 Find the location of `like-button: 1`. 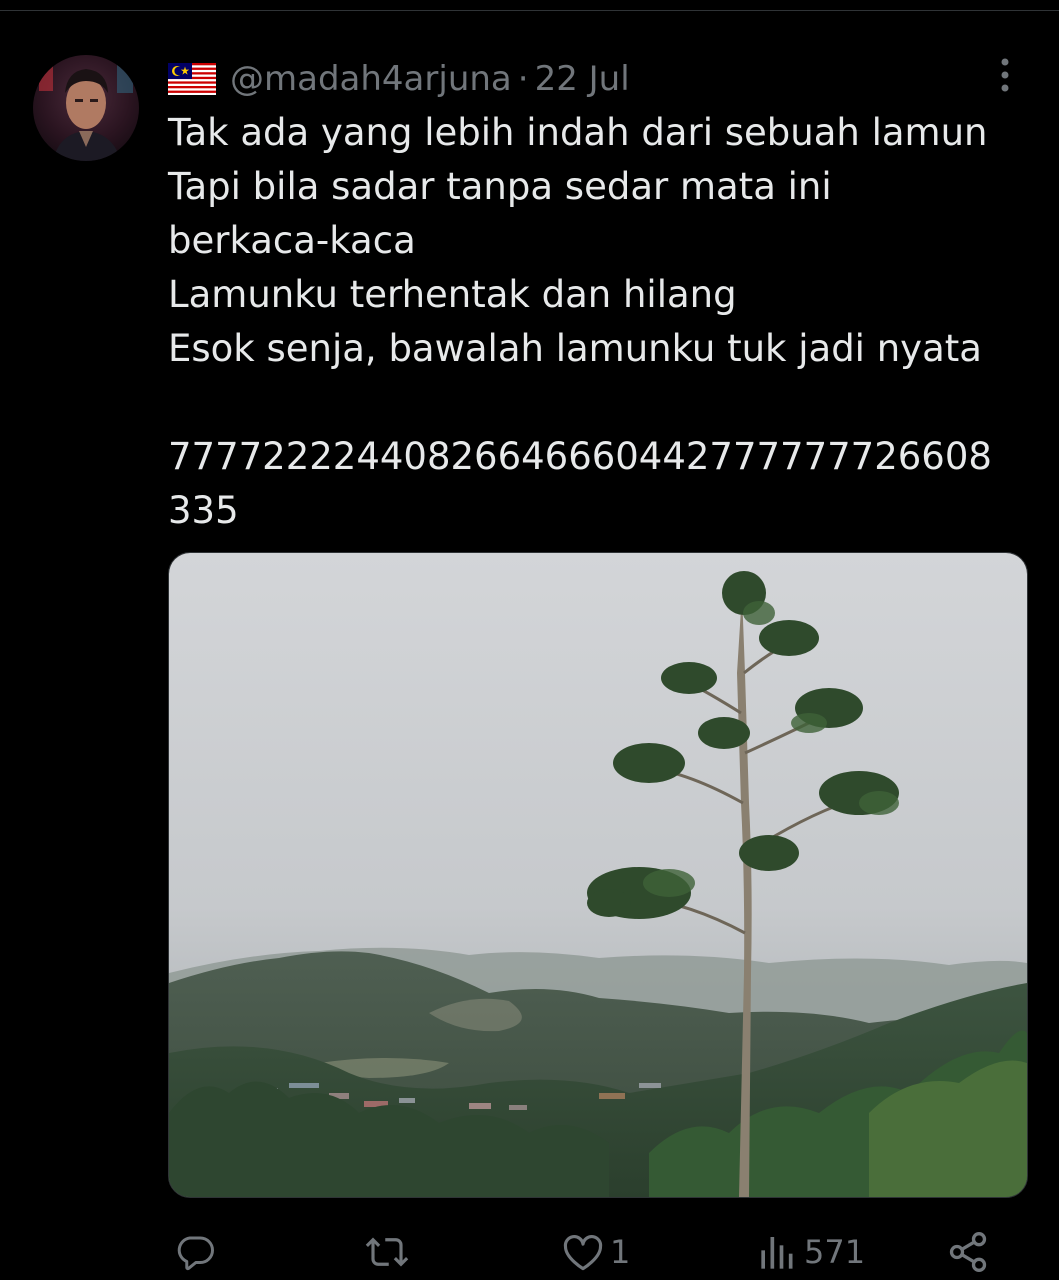

like-button: 1 is located at coordinates (596, 1252).